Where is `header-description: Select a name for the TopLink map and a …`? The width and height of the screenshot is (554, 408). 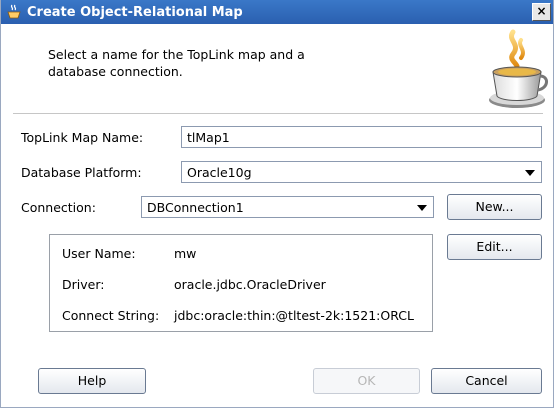
header-description: Select a name for the TopLink map and a … is located at coordinates (176, 63).